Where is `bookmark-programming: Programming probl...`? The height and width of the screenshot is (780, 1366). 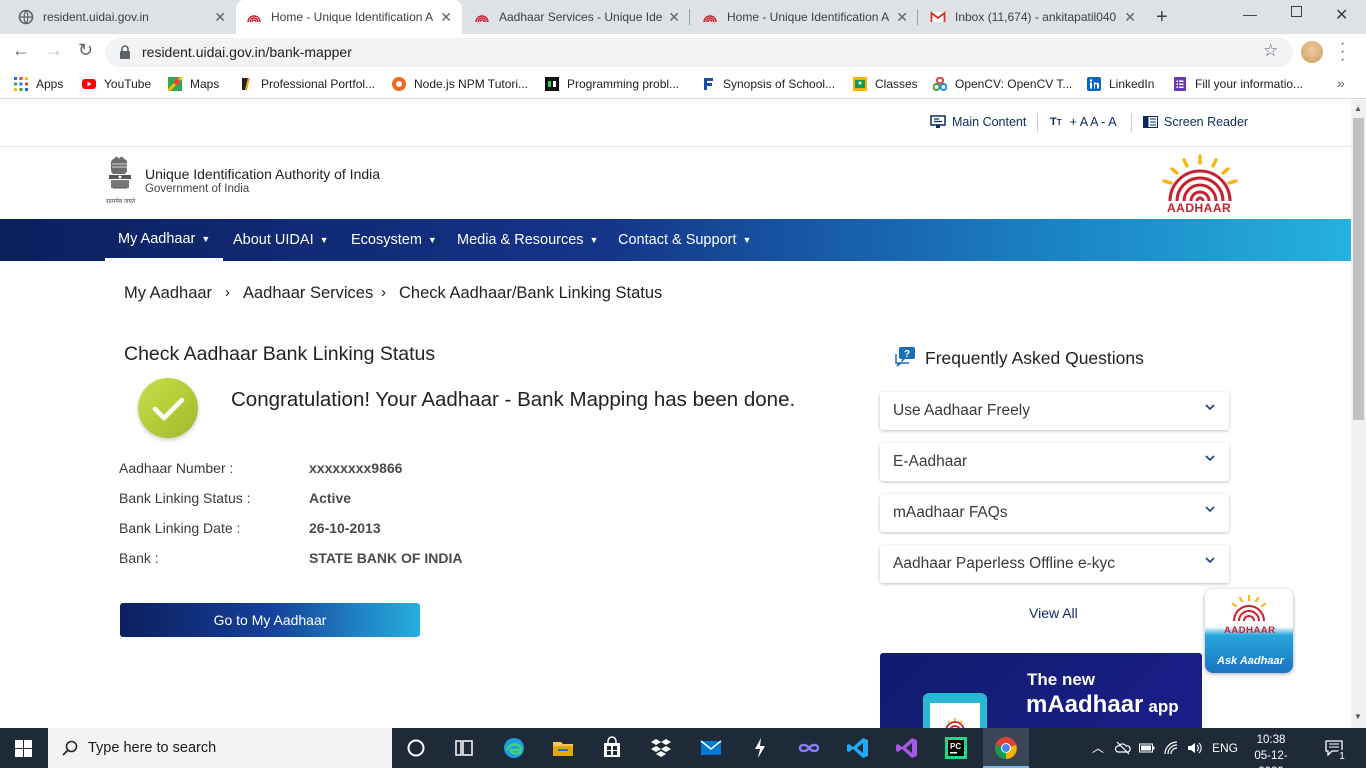 bookmark-programming: Programming probl... is located at coordinates (612, 84).